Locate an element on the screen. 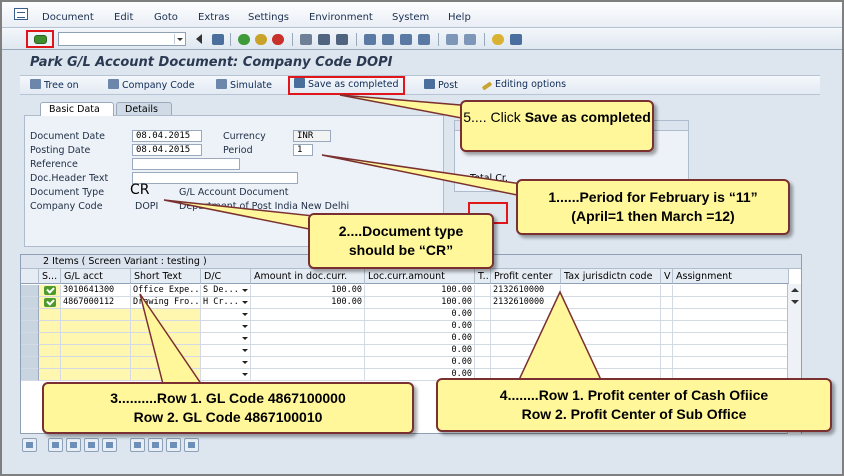 This screenshot has width=844, height=476. currency-field: INR is located at coordinates (312, 136).